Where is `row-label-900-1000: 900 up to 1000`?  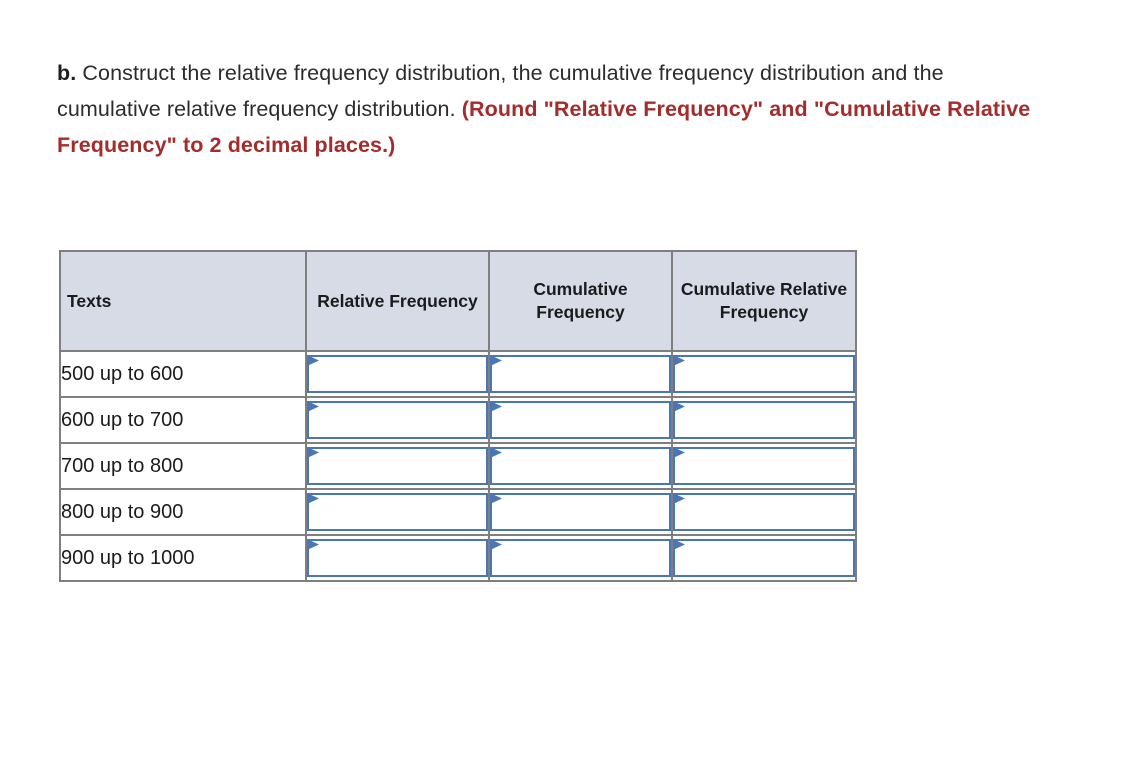
row-label-900-1000: 900 up to 1000 is located at coordinates (183, 558).